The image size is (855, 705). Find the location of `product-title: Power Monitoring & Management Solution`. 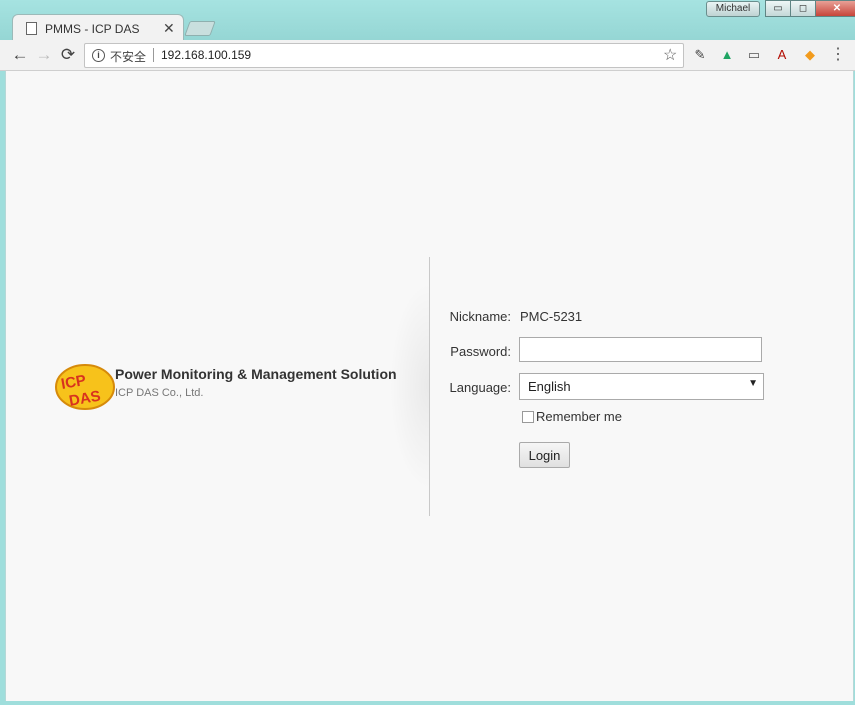

product-title: Power Monitoring & Management Solution is located at coordinates (256, 374).